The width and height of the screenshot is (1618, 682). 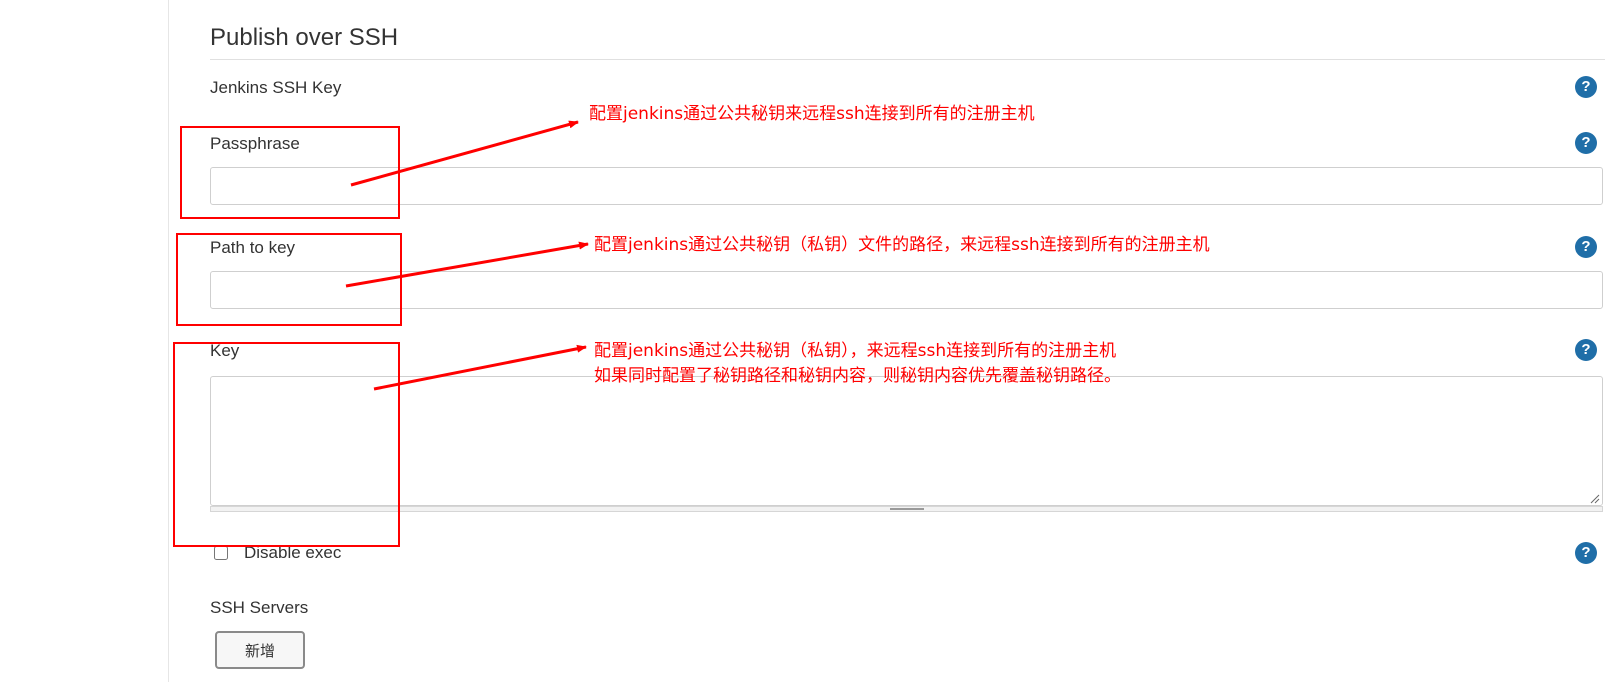 What do you see at coordinates (907, 59) in the screenshot?
I see `section-divider` at bounding box center [907, 59].